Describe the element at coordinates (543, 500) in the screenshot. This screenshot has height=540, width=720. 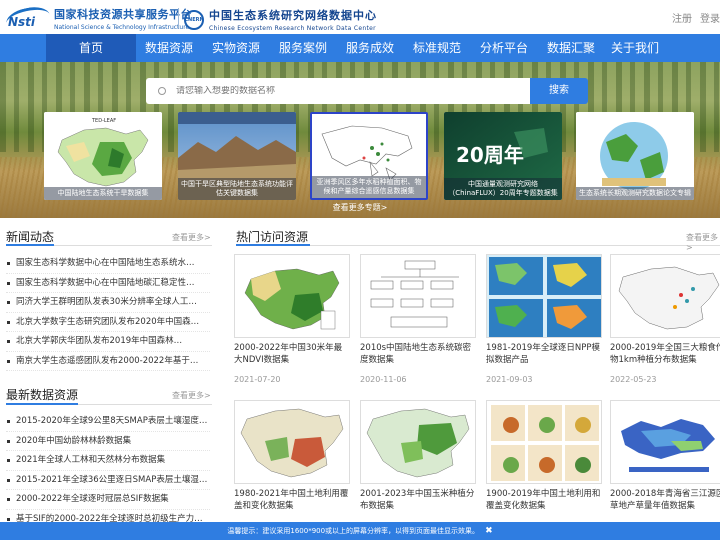
I see `resource-name: 1900-2019年中国土地利用和覆盖变化数据集` at that location.